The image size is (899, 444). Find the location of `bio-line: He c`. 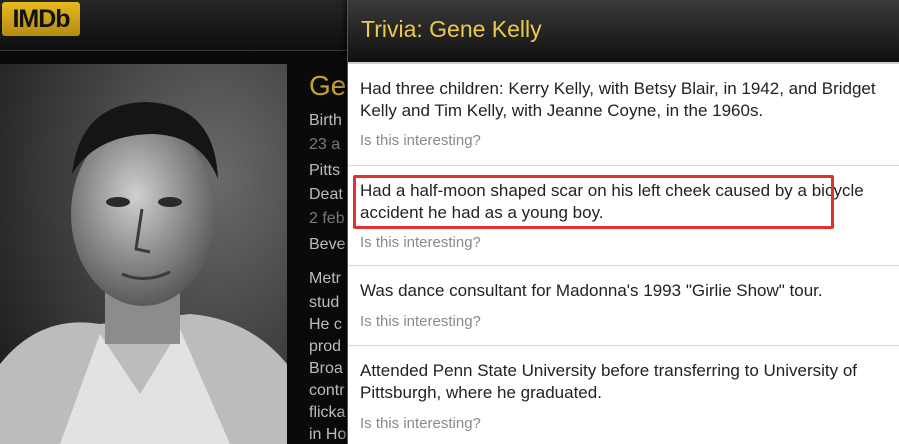

bio-line: He c is located at coordinates (325, 324).